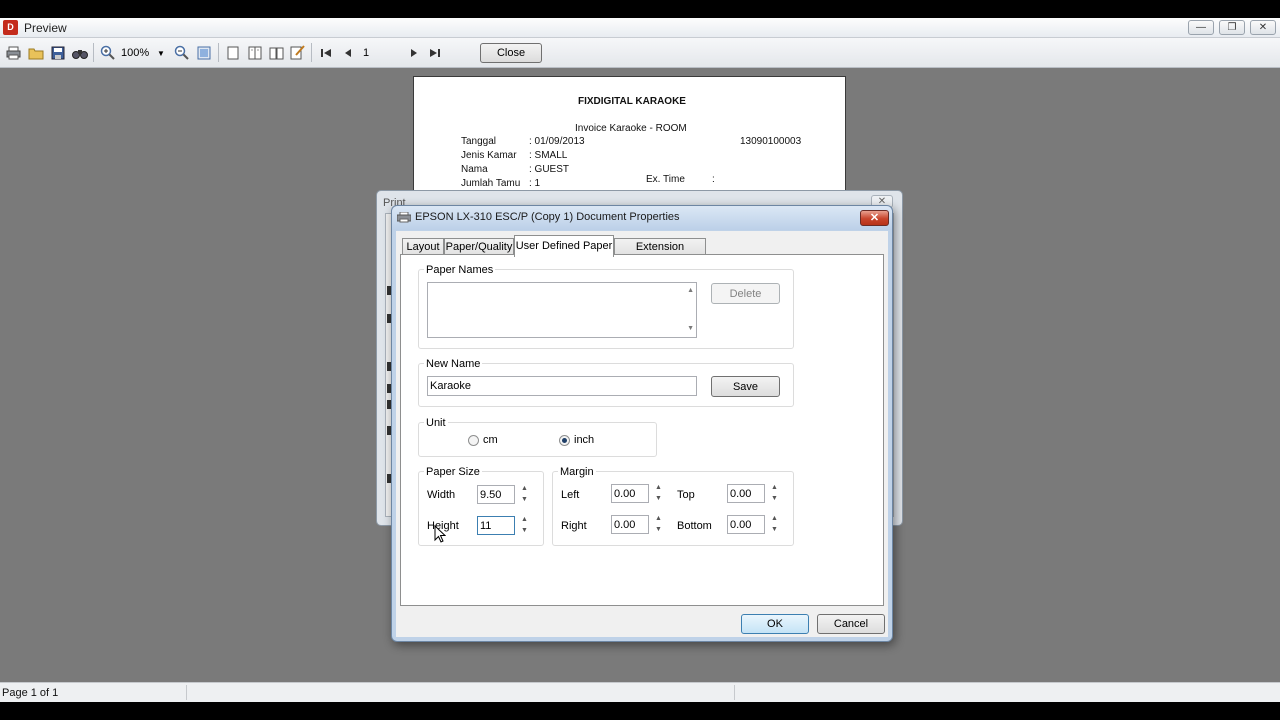  What do you see at coordinates (686, 495) in the screenshot?
I see `margin-top-label: Top` at bounding box center [686, 495].